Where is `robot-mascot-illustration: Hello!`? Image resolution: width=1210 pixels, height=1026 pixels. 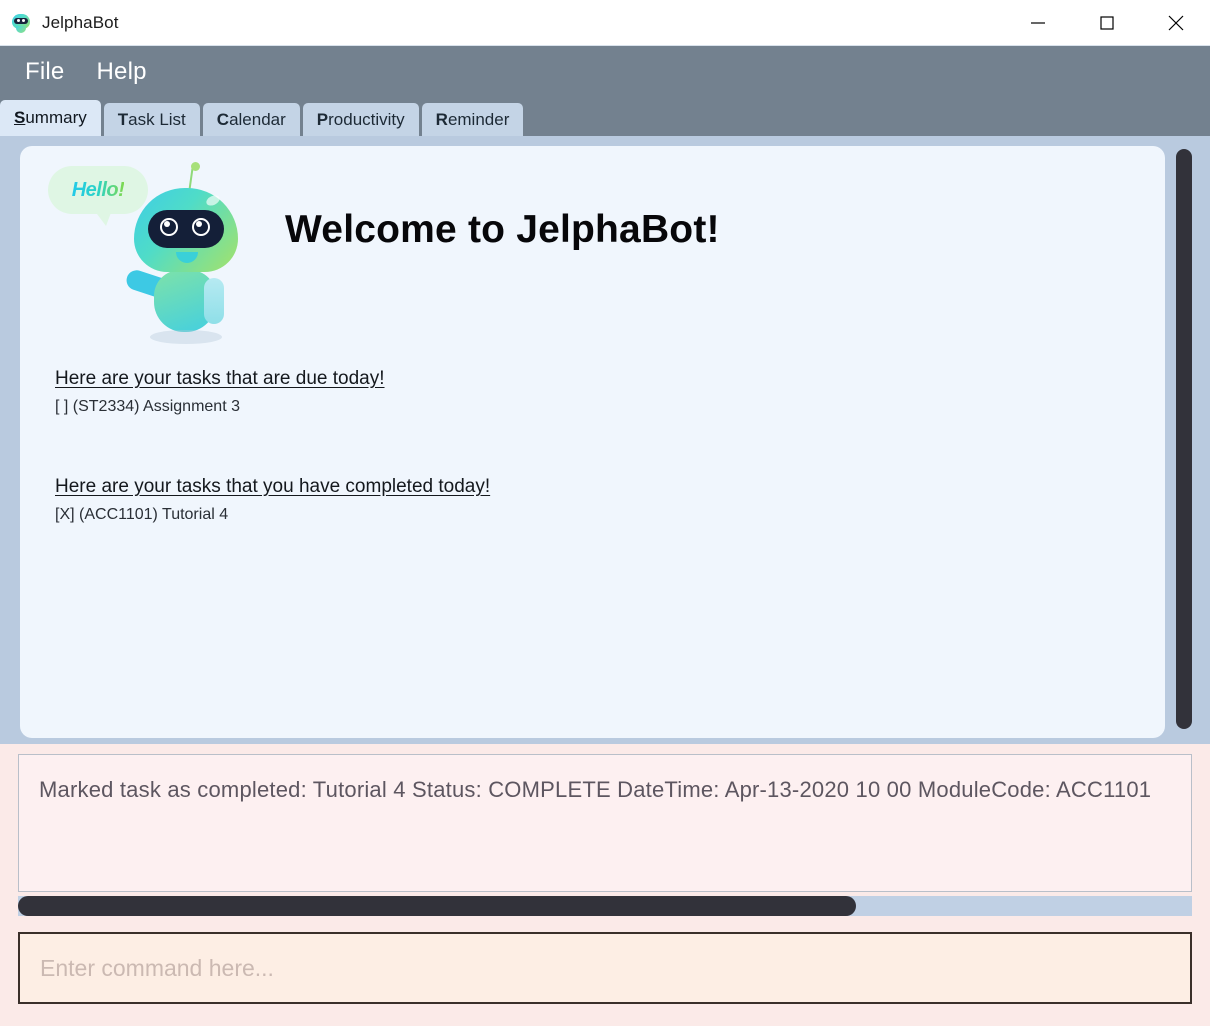 robot-mascot-illustration: Hello! is located at coordinates (150, 249).